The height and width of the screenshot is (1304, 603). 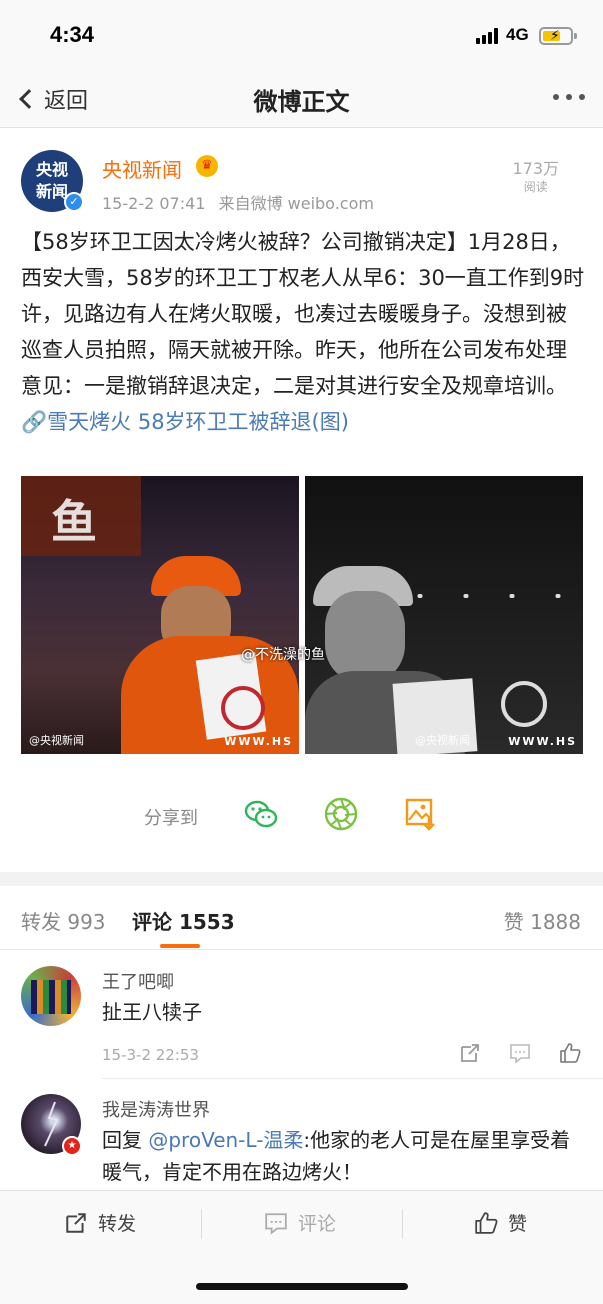 I want to click on post-link: 🔗雪天烤火 58岁环卫工被辞退(图), so click(x=185, y=422).